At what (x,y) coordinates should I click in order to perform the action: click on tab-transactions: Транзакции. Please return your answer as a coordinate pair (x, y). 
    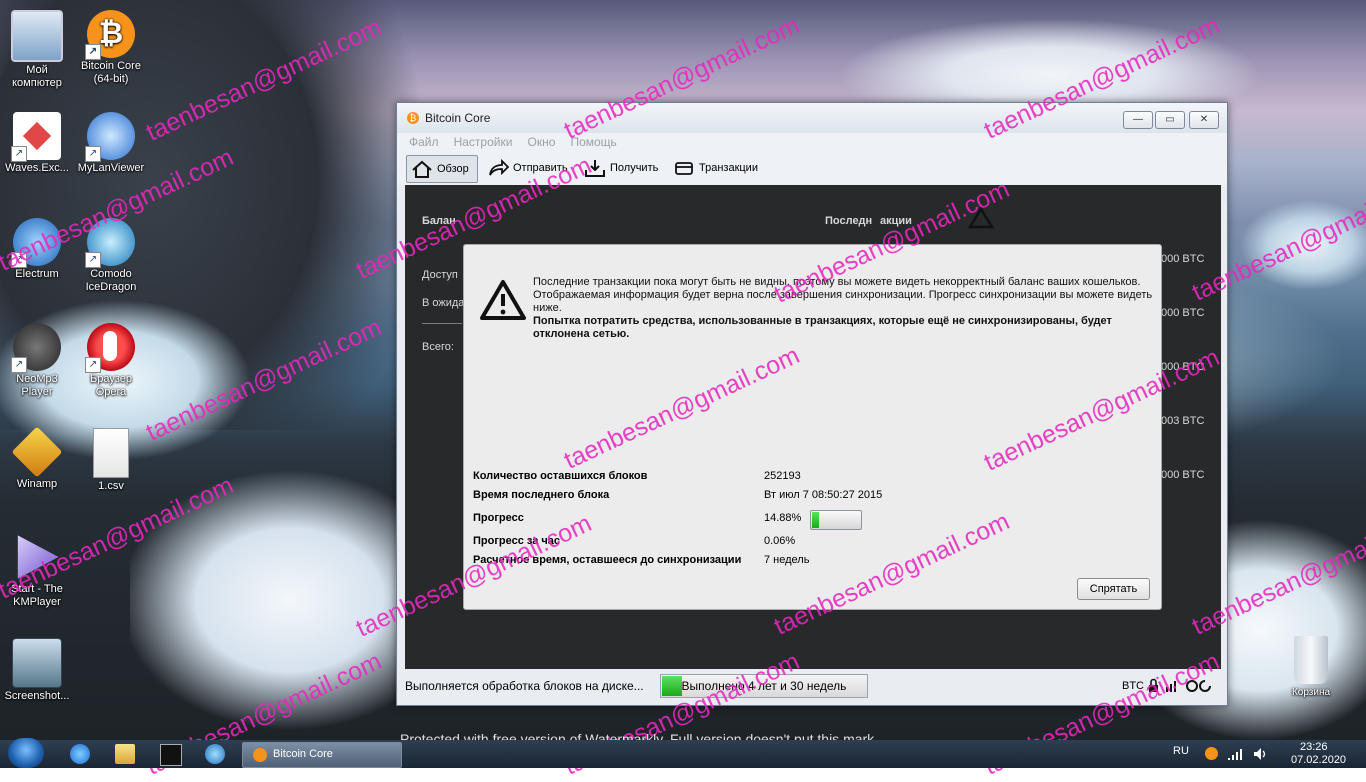
    Looking at the image, I should click on (713, 168).